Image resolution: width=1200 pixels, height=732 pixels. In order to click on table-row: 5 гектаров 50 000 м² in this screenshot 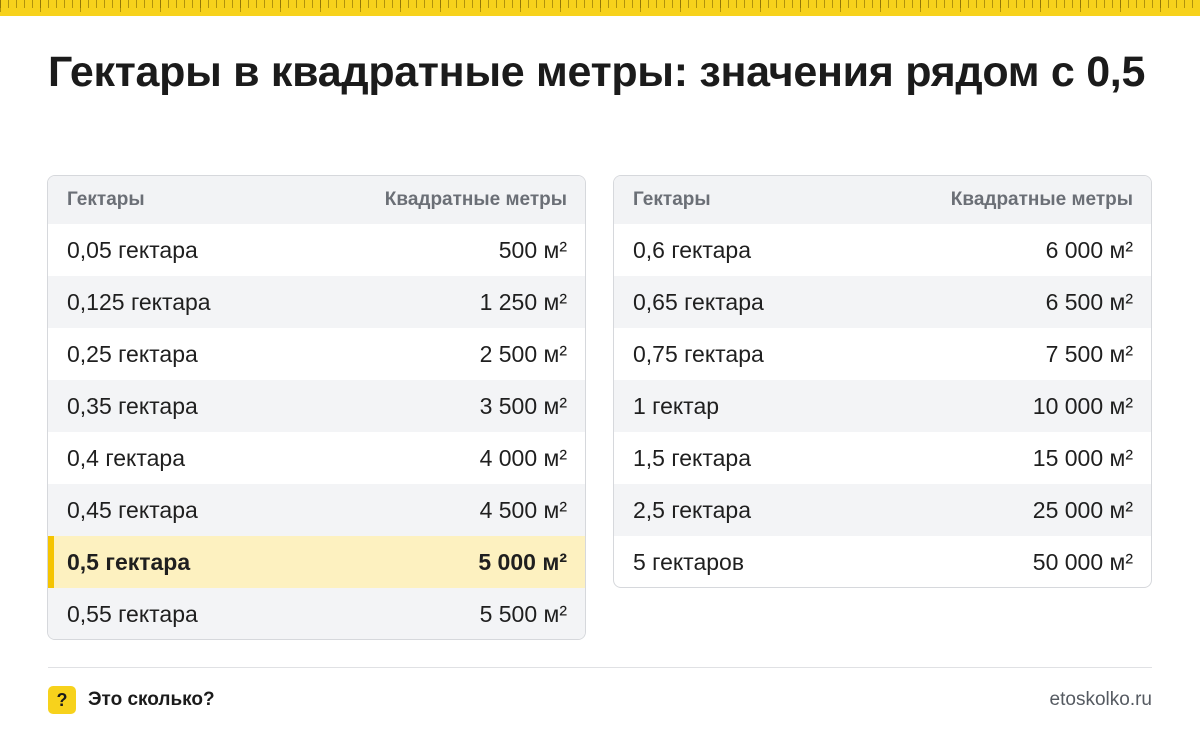, I will do `click(882, 561)`.